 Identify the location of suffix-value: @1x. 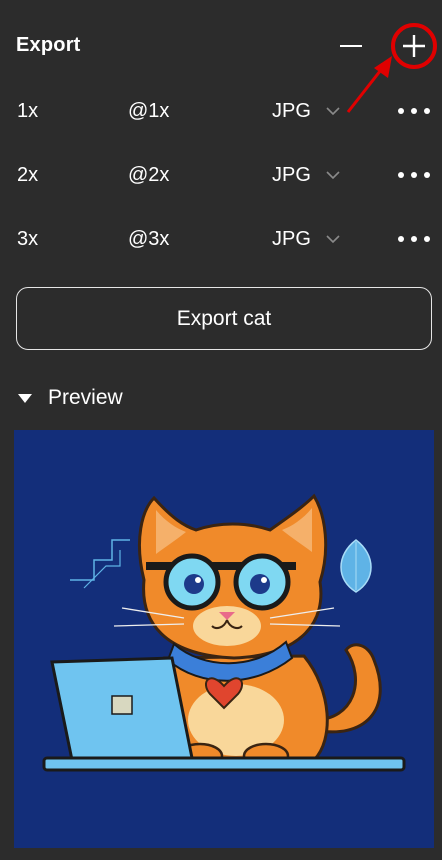
(148, 111).